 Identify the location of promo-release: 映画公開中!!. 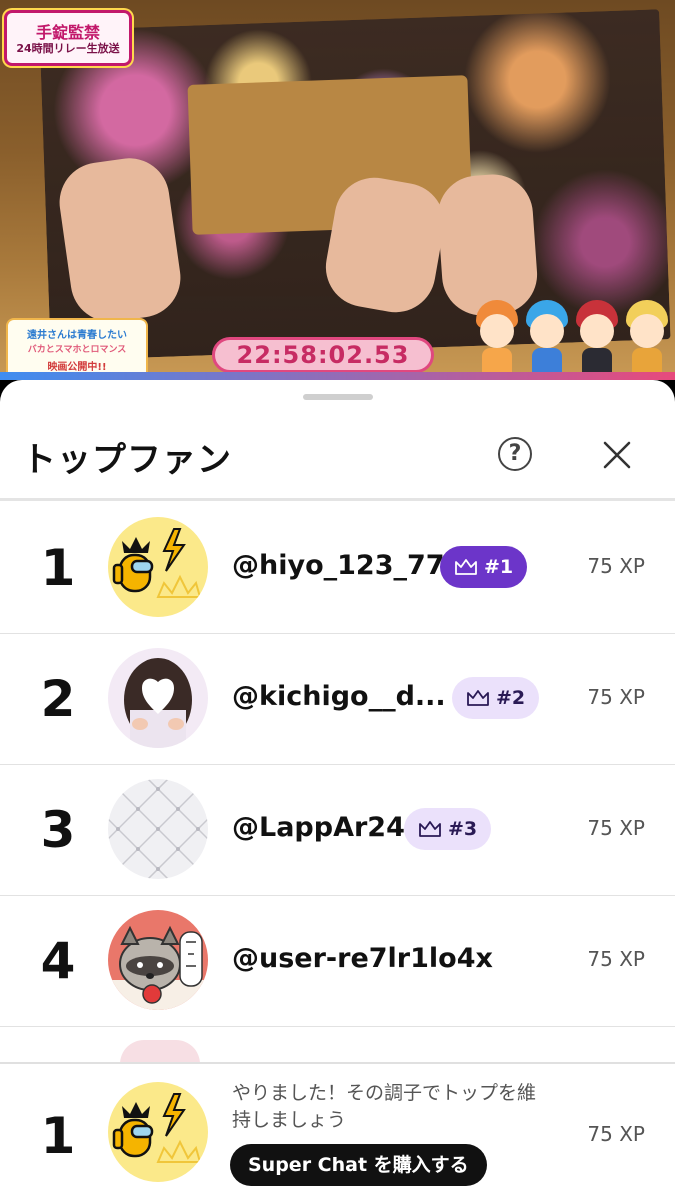
(77, 367).